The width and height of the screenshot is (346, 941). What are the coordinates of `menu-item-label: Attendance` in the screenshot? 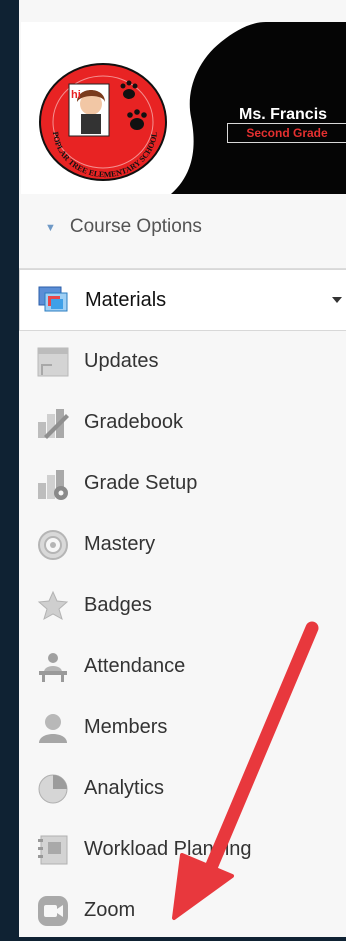 It's located at (135, 666).